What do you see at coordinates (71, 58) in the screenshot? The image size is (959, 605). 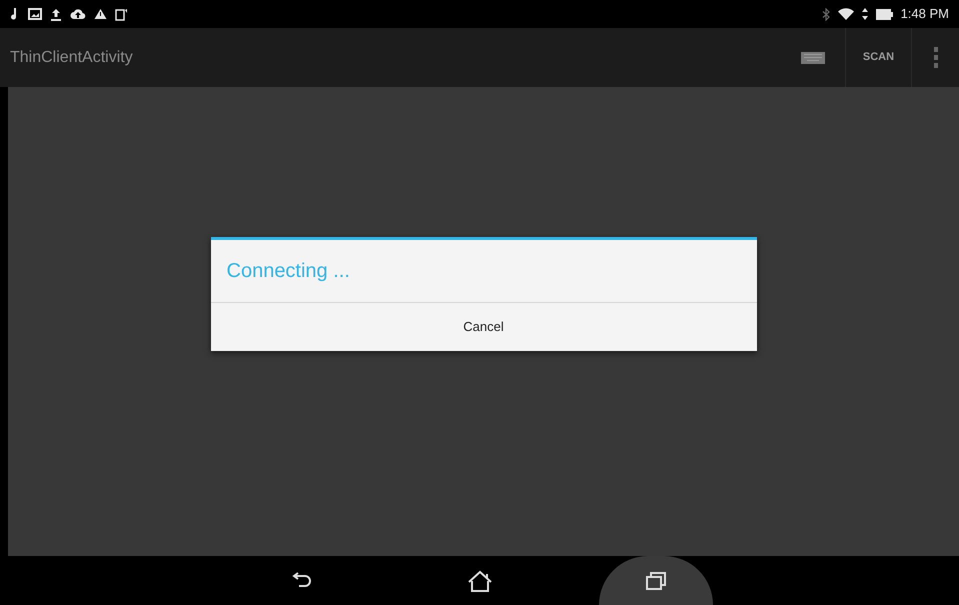 I see `app-title: ThinClientActivity` at bounding box center [71, 58].